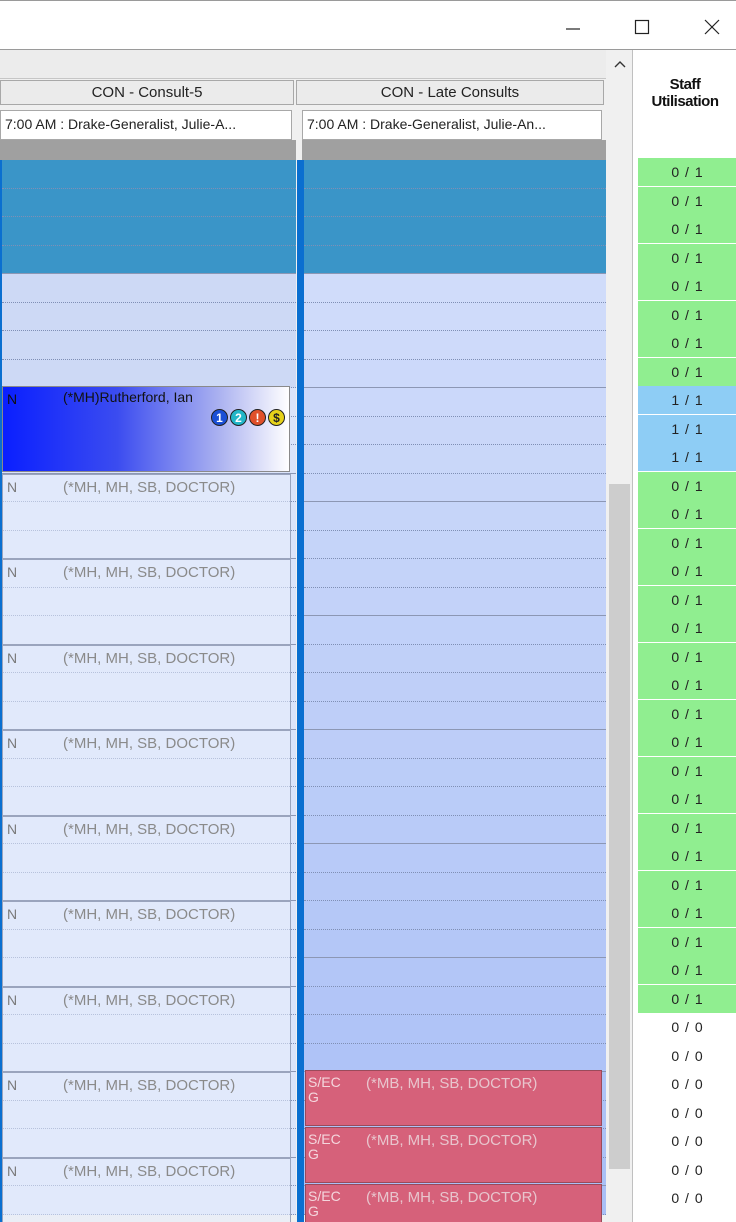  Describe the element at coordinates (642, 27) in the screenshot. I see `maximize-button` at that location.